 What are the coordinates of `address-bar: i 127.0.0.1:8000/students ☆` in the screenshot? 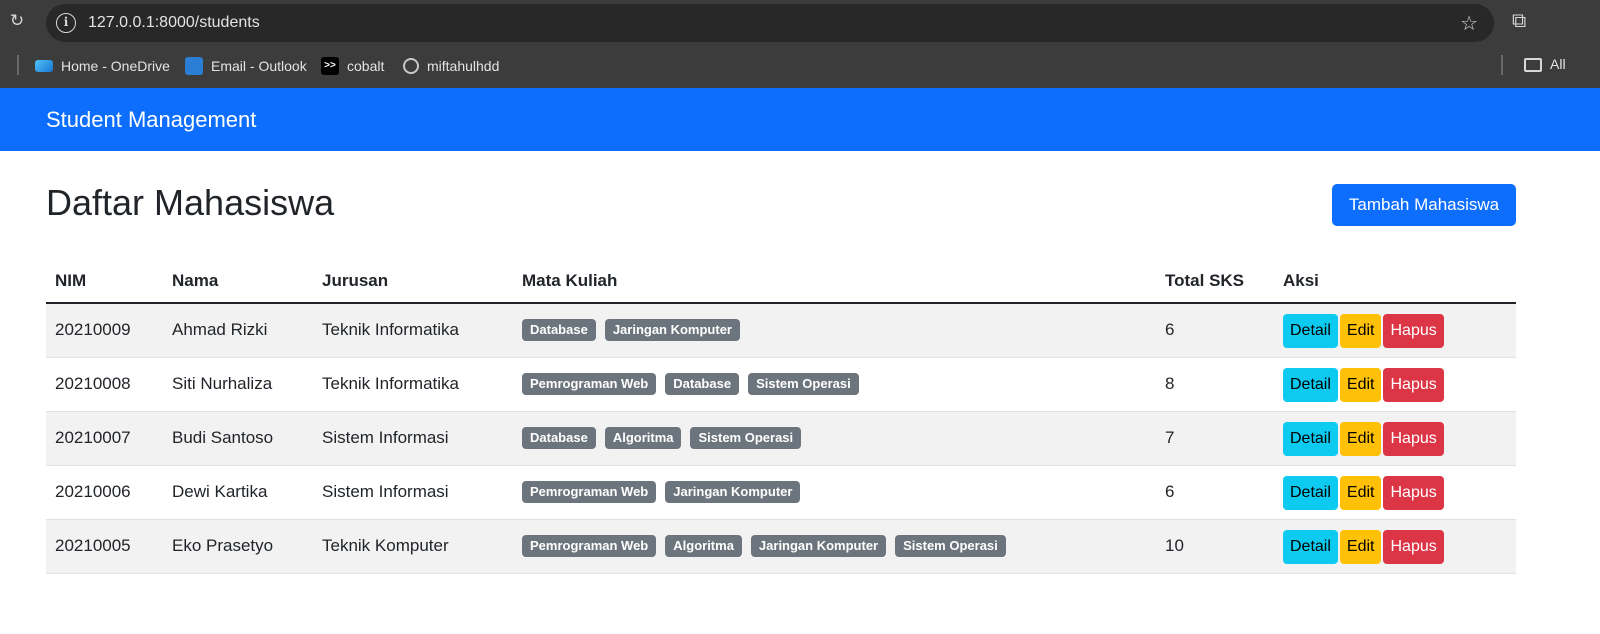 It's located at (770, 23).